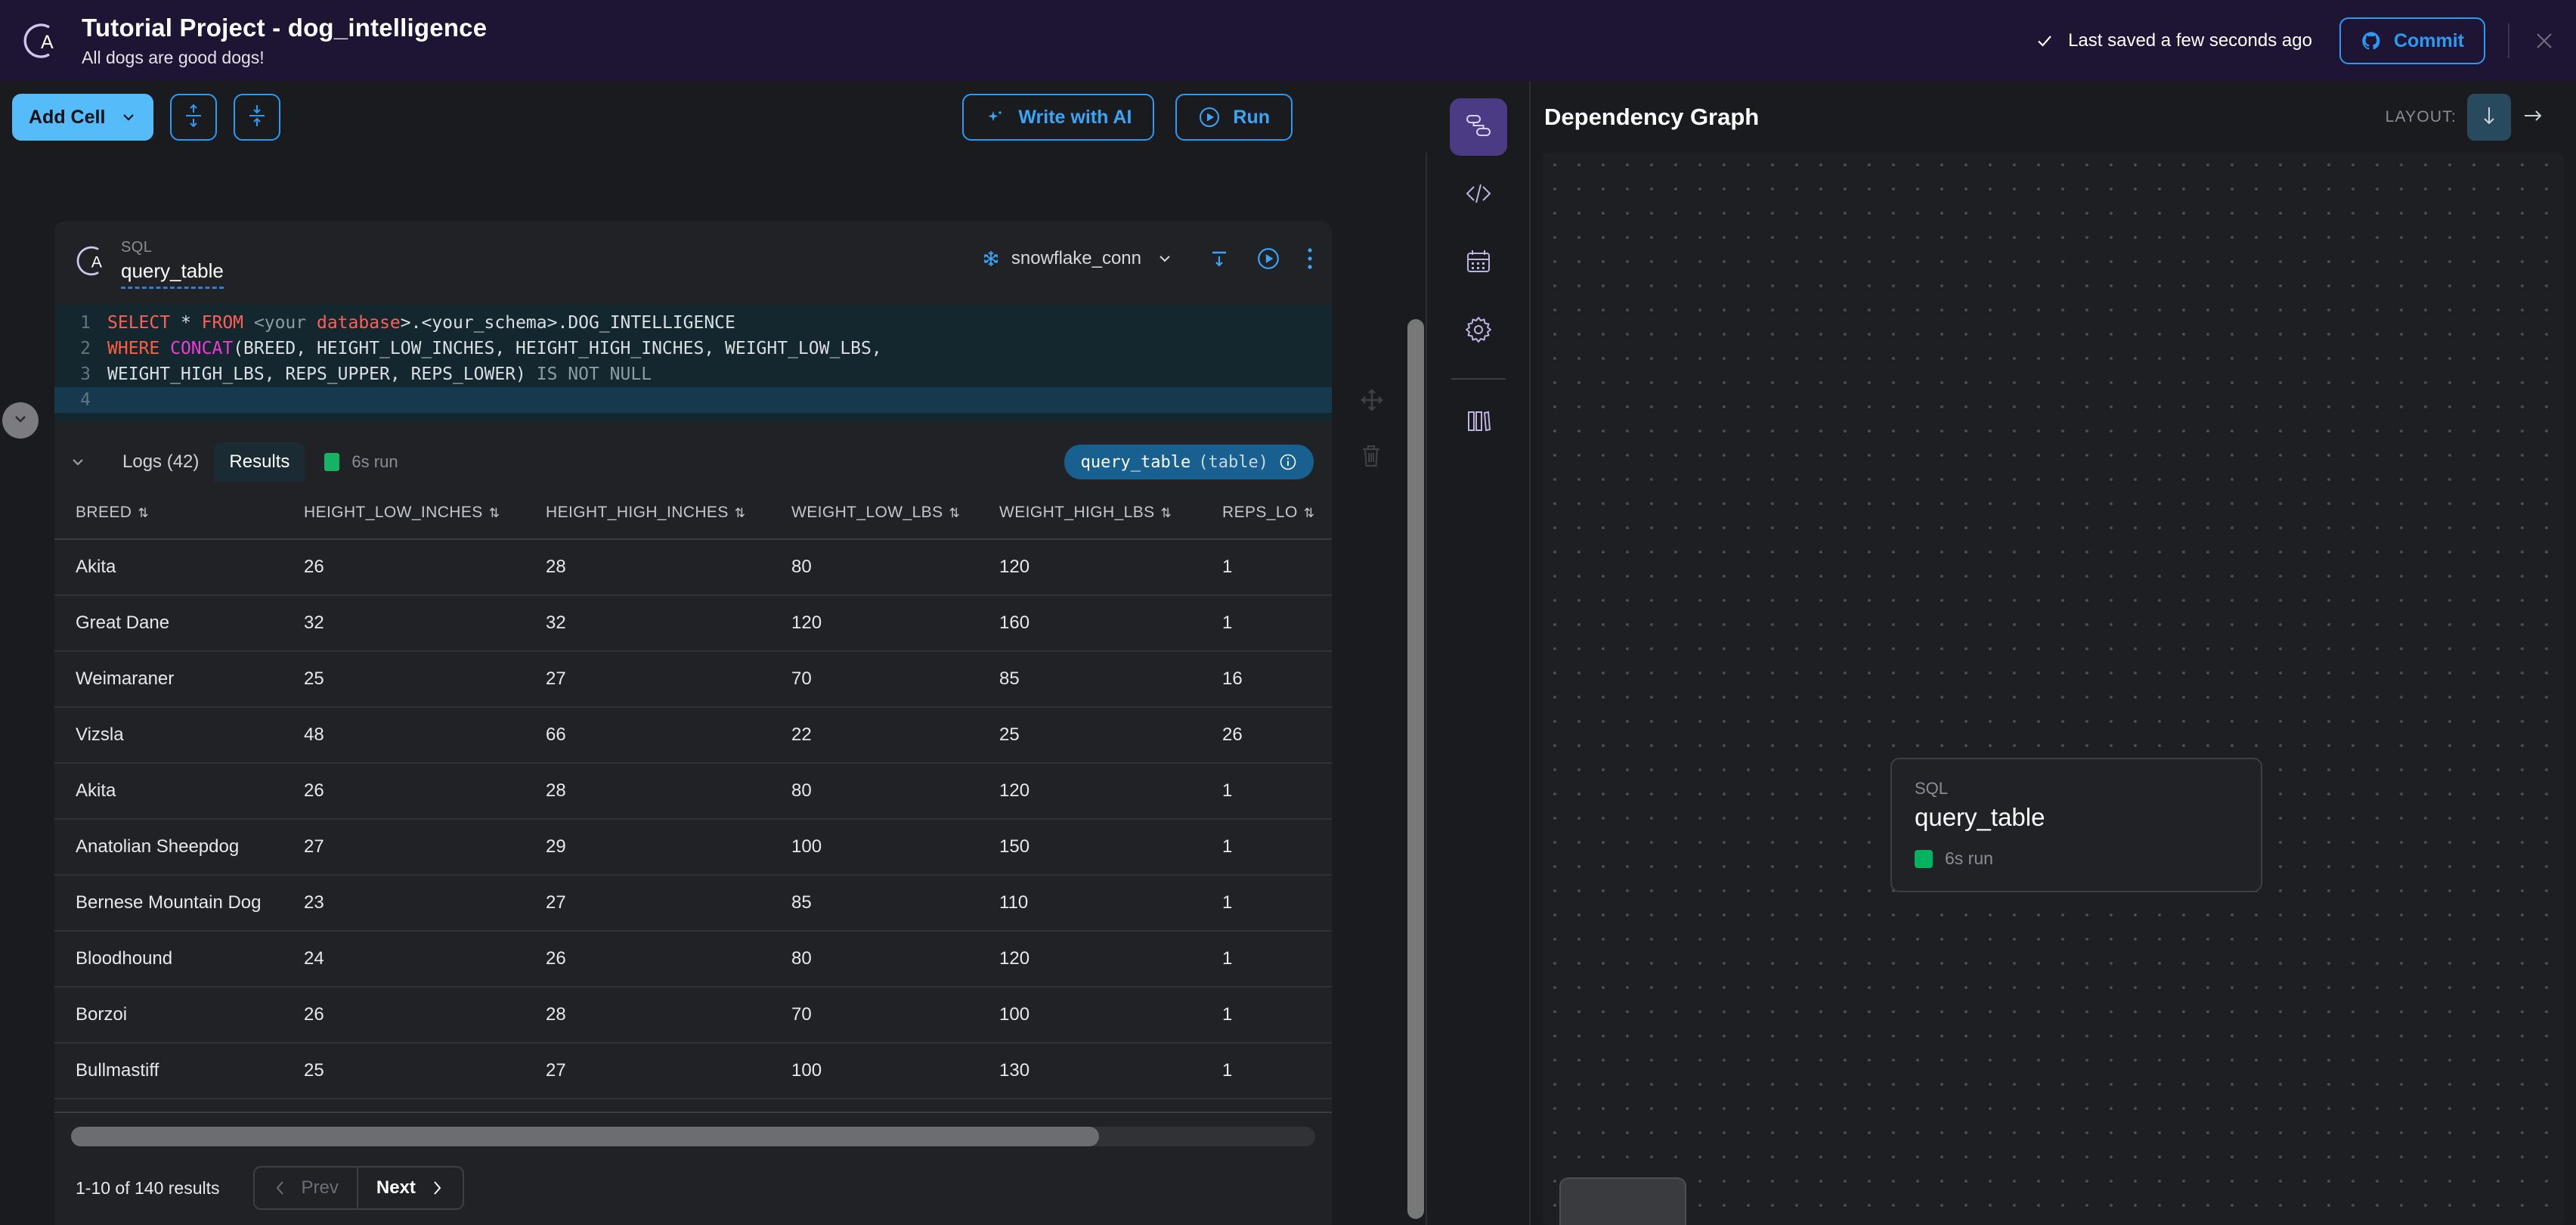 The width and height of the screenshot is (2576, 1225). I want to click on trash-icon, so click(1372, 456).